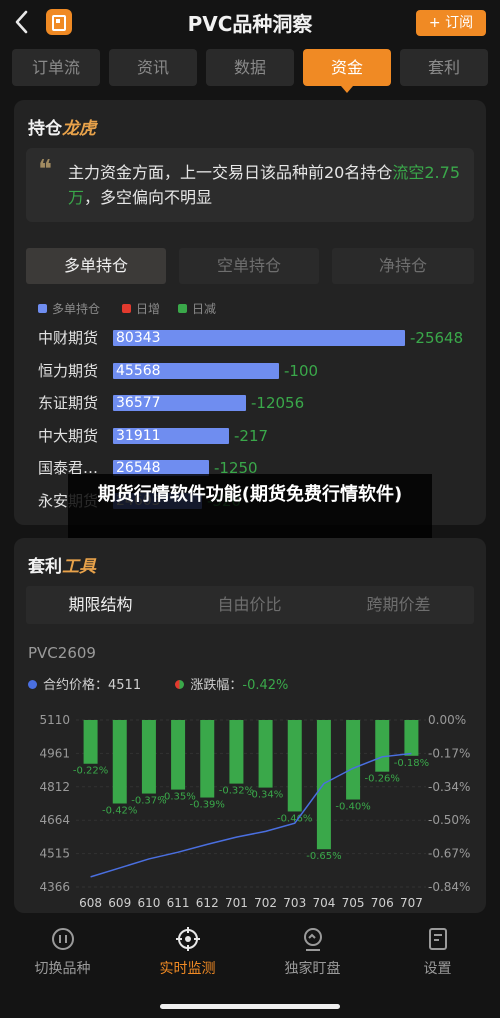 The image size is (500, 1018). I want to click on holding-change: -12056, so click(278, 403).